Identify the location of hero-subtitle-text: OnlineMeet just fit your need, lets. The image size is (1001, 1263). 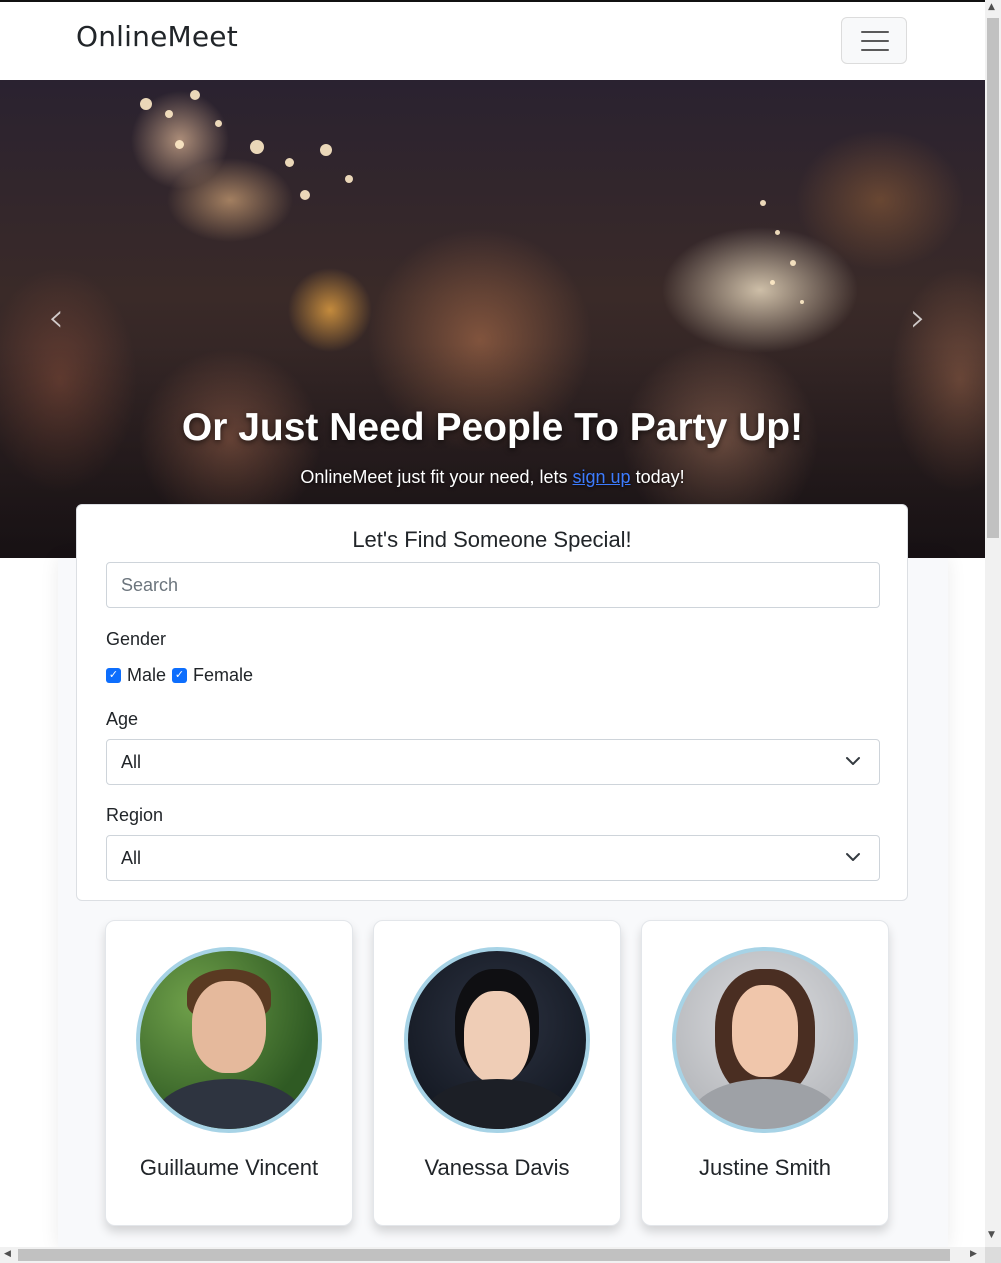
(436, 477).